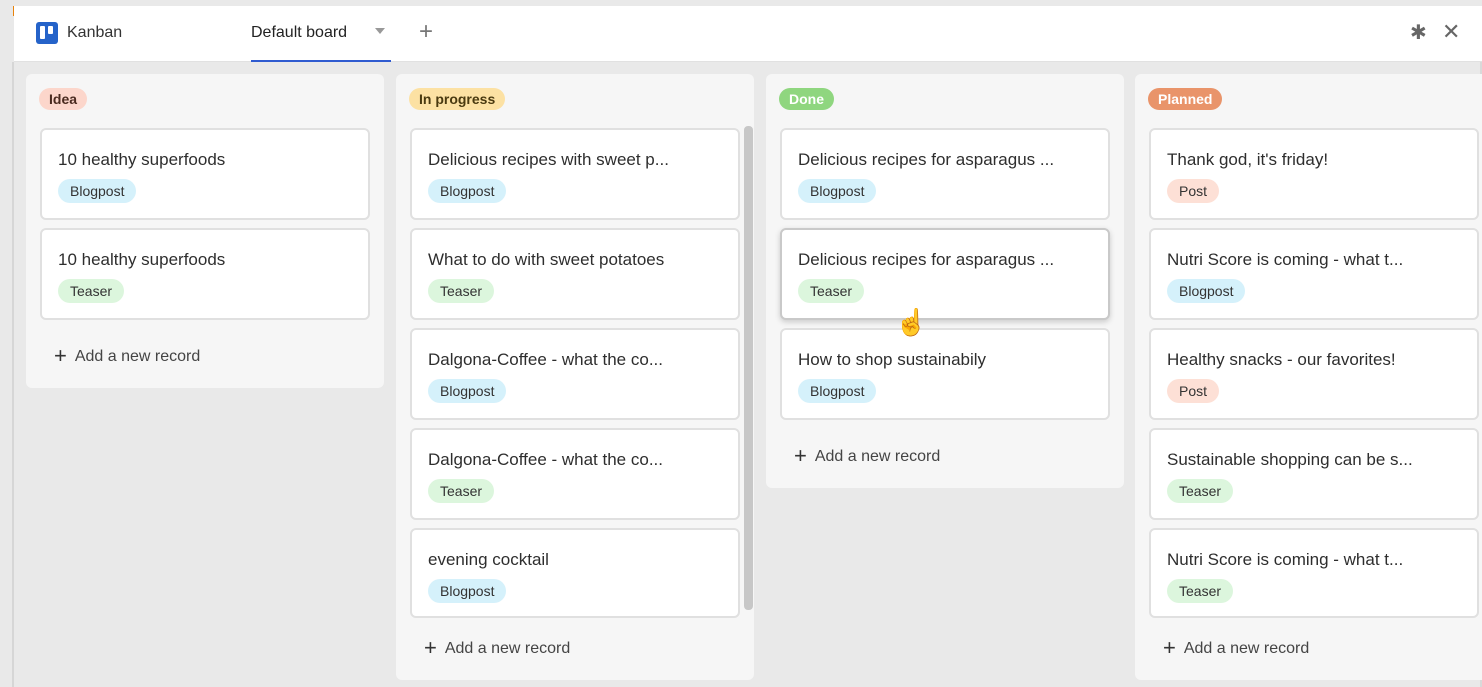 The height and width of the screenshot is (687, 1482). I want to click on chevron-down-icon, so click(380, 31).